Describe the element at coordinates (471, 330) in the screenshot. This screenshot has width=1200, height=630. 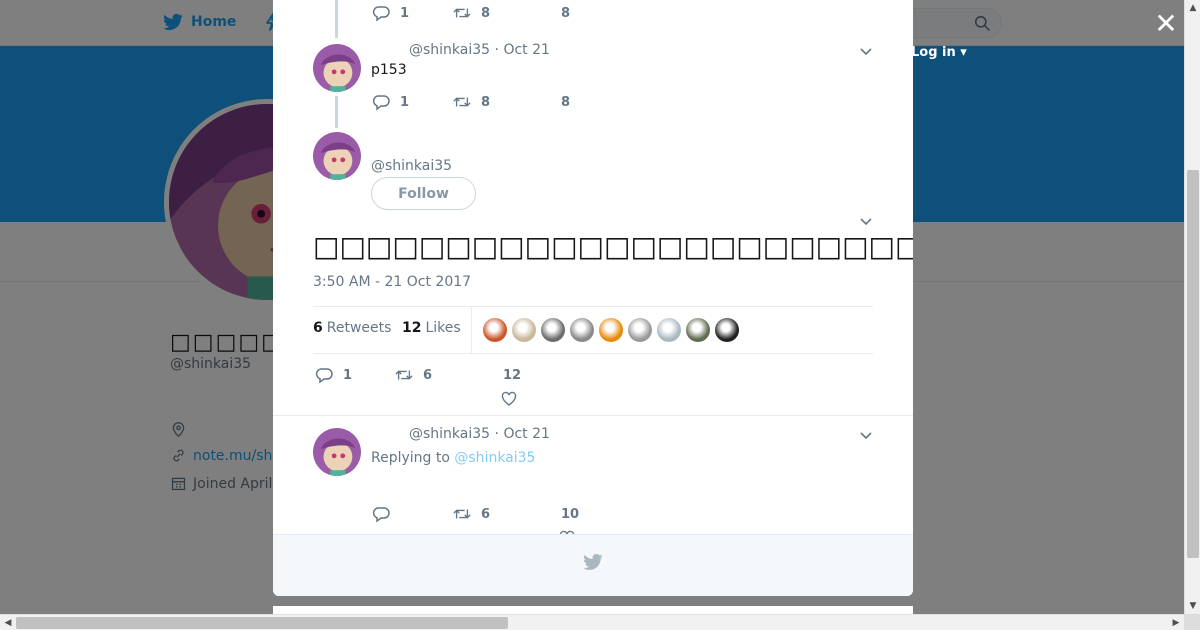
I see `stat-divider` at that location.